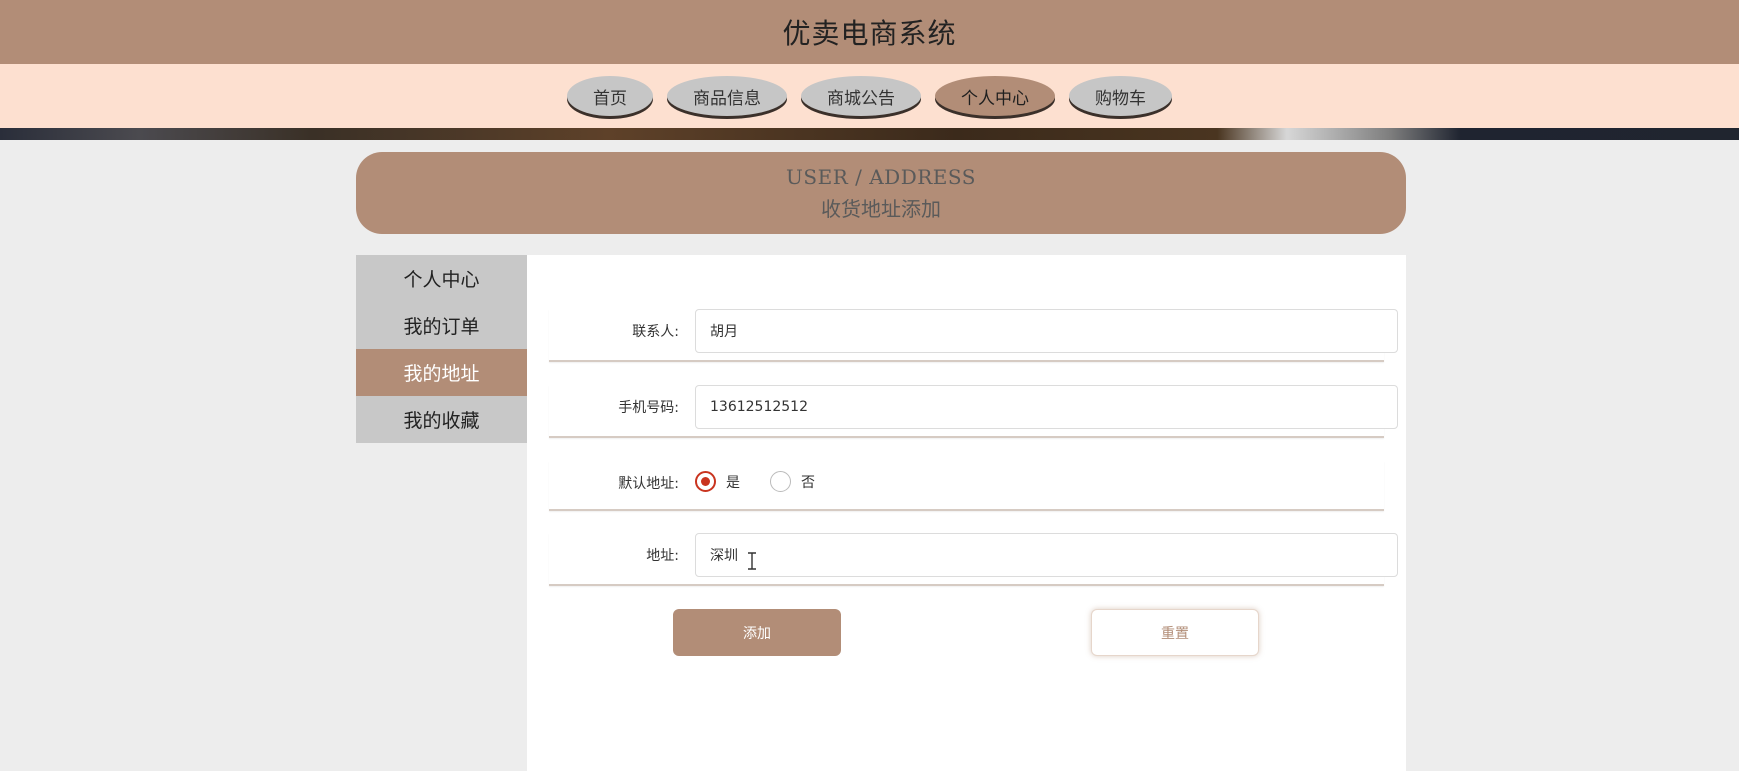 Image resolution: width=1739 pixels, height=771 pixels. I want to click on sidebar-item-my-address: 我的地址, so click(441, 372).